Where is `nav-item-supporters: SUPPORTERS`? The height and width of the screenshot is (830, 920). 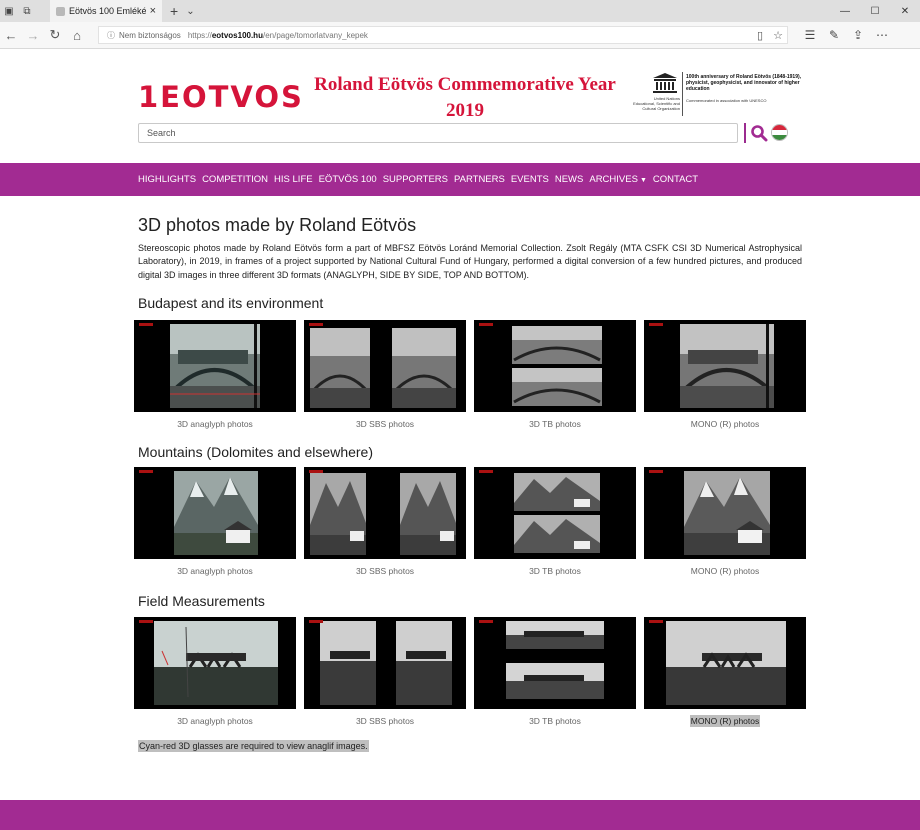
nav-item-supporters: SUPPORTERS is located at coordinates (415, 179).